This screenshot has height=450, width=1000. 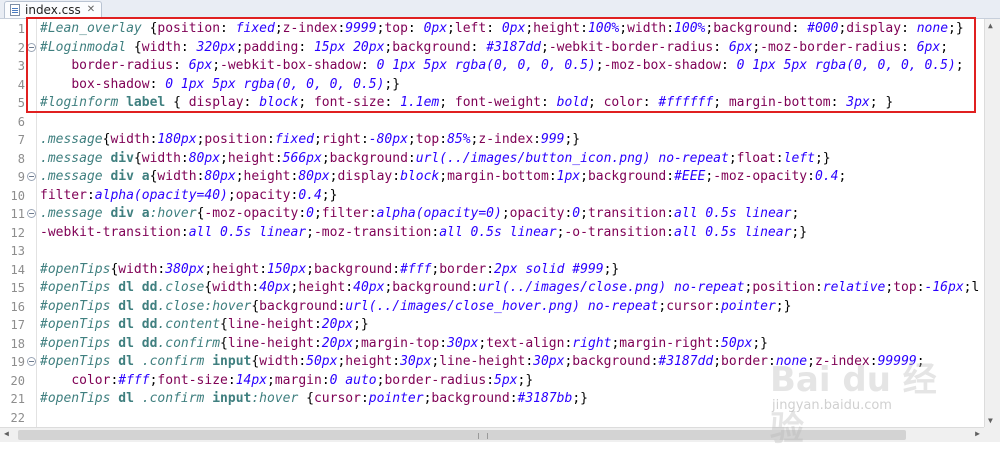 I want to click on code-token: 150px, so click(x=287, y=269).